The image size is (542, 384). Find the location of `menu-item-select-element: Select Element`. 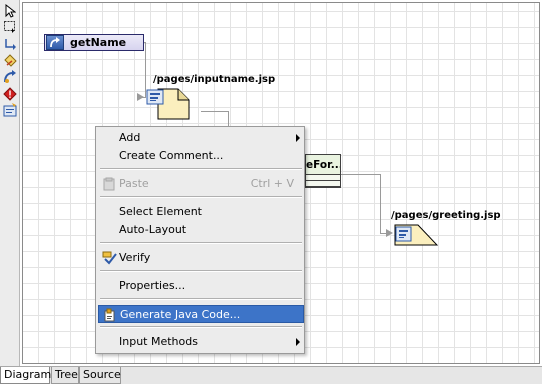

menu-item-select-element: Select Element is located at coordinates (201, 212).